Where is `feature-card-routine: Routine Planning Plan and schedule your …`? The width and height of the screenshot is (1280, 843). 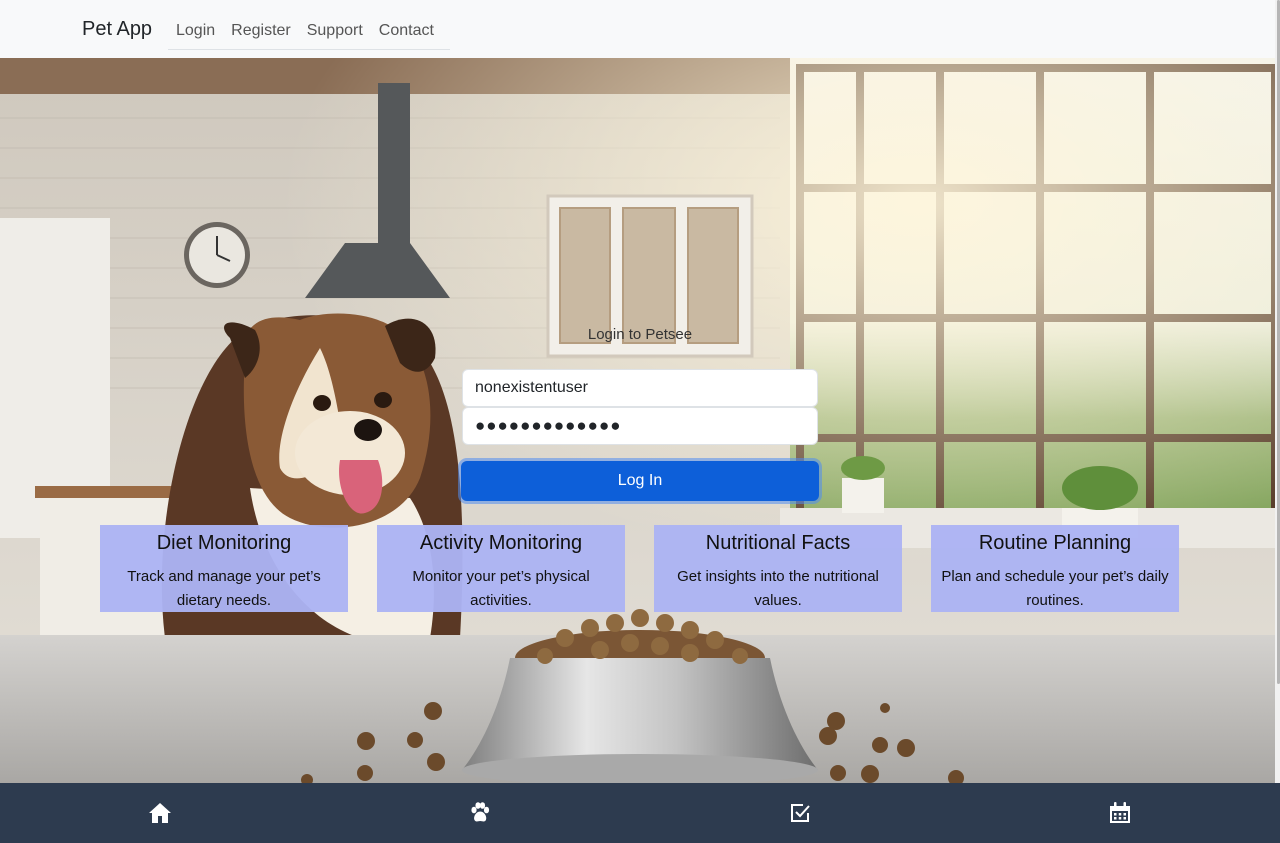 feature-card-routine: Routine Planning Plan and schedule your … is located at coordinates (1055, 568).